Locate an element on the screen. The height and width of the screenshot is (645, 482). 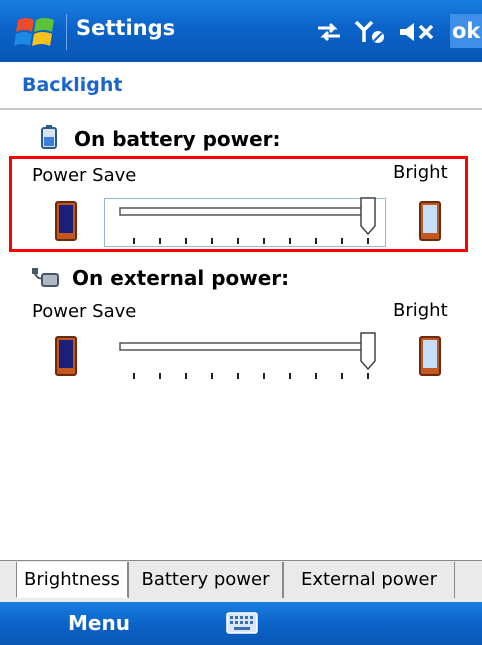
tab-battery-power: Battery power is located at coordinates (205, 580).